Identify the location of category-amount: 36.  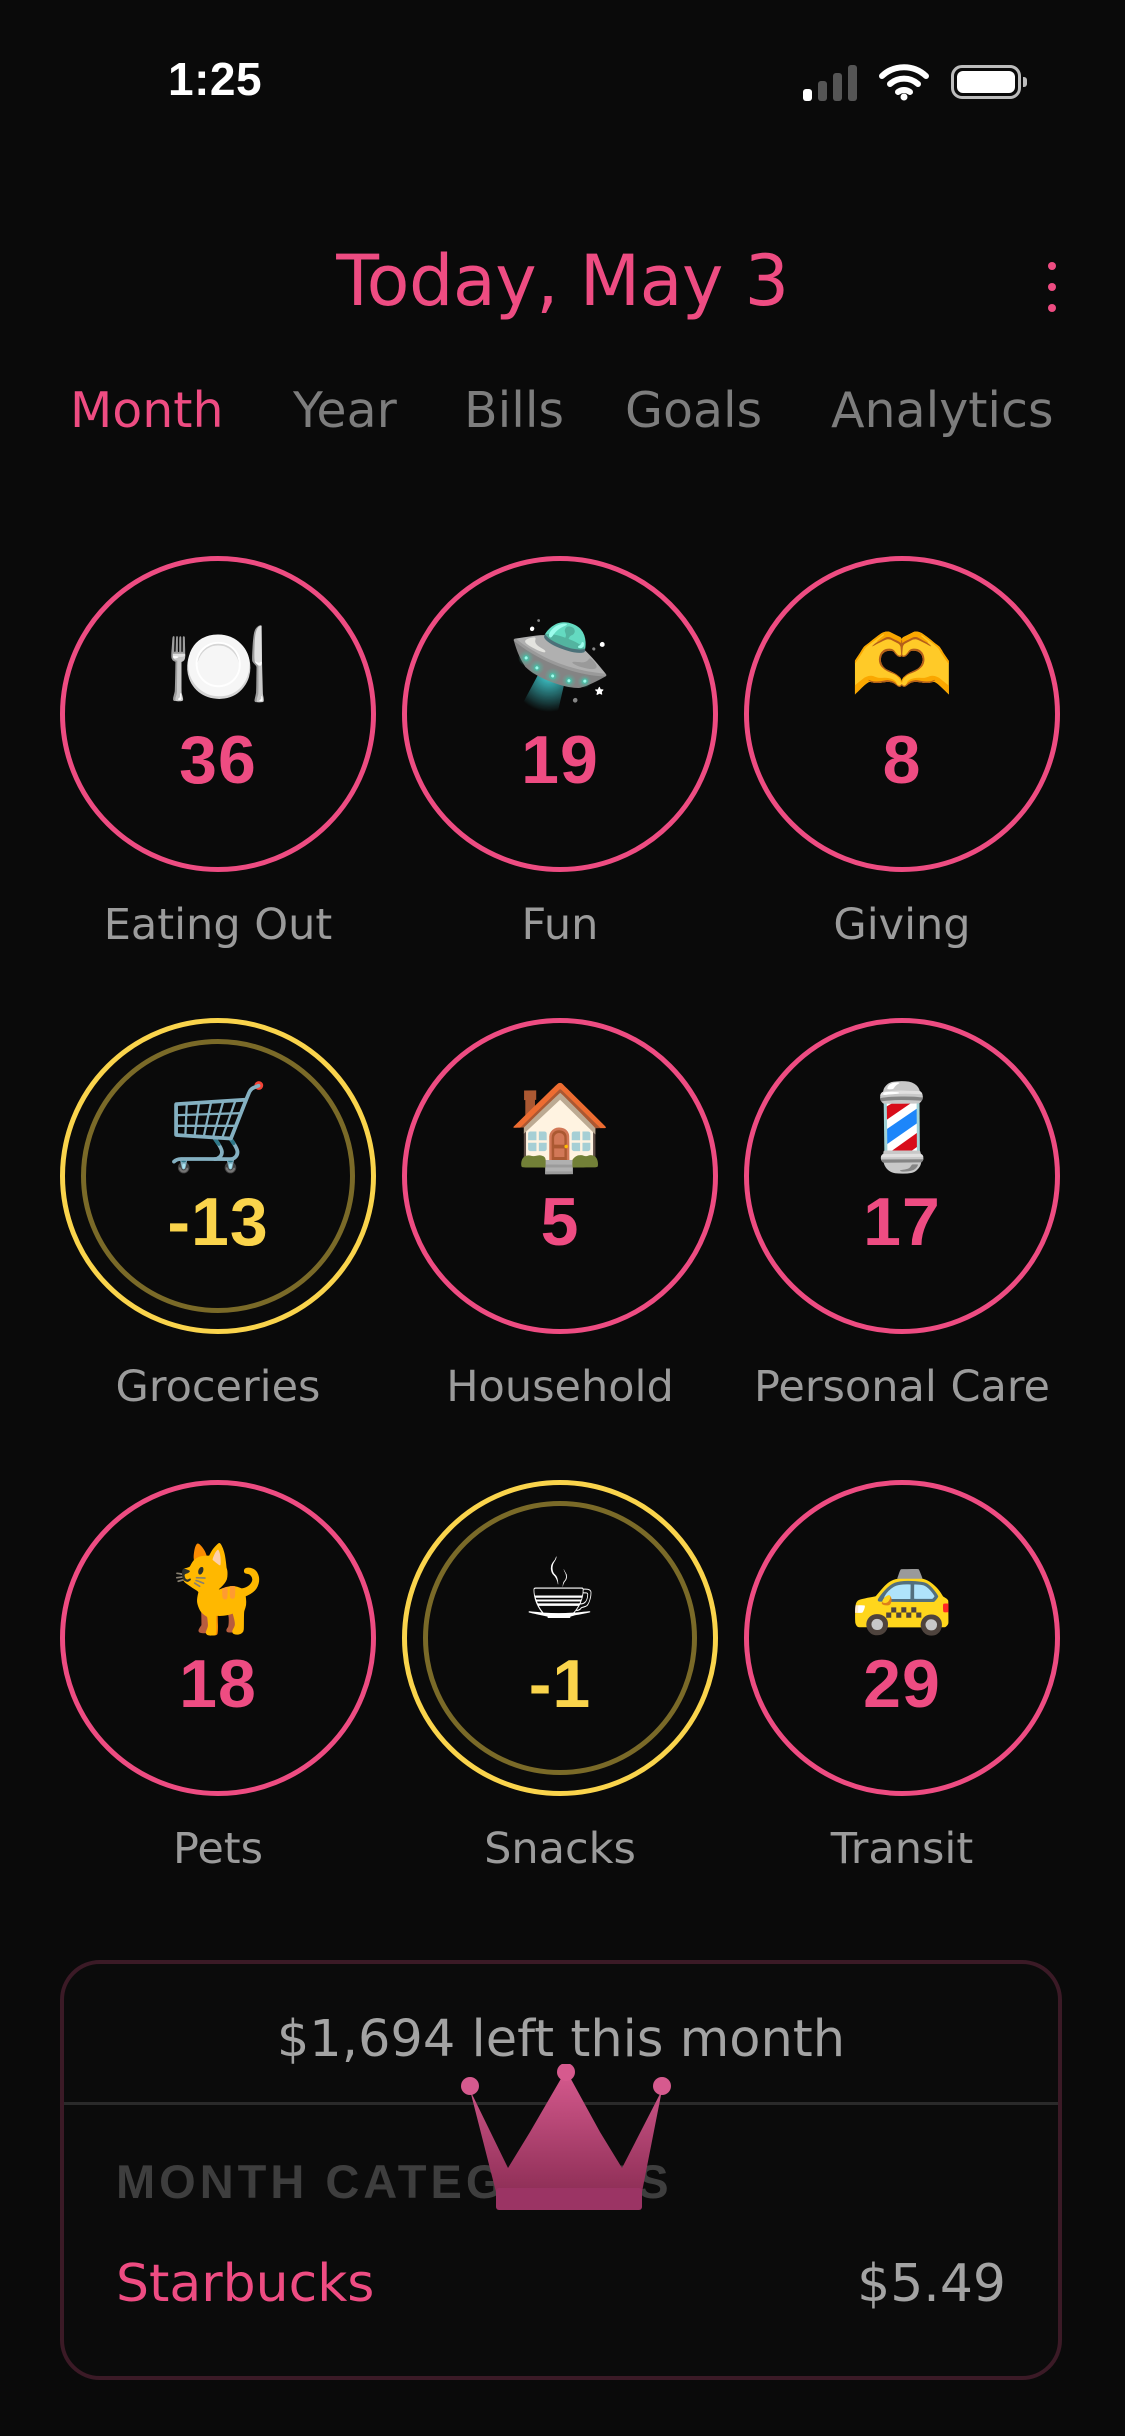
(218, 760).